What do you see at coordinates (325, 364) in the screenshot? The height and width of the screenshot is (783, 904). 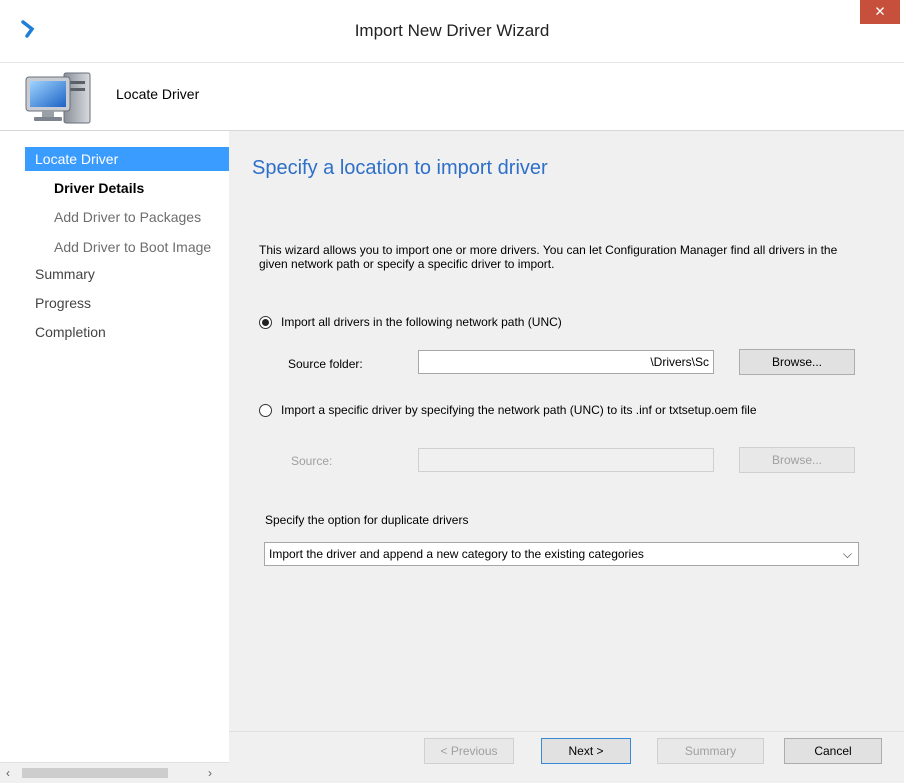 I see `source-folder-label: Source folder:` at bounding box center [325, 364].